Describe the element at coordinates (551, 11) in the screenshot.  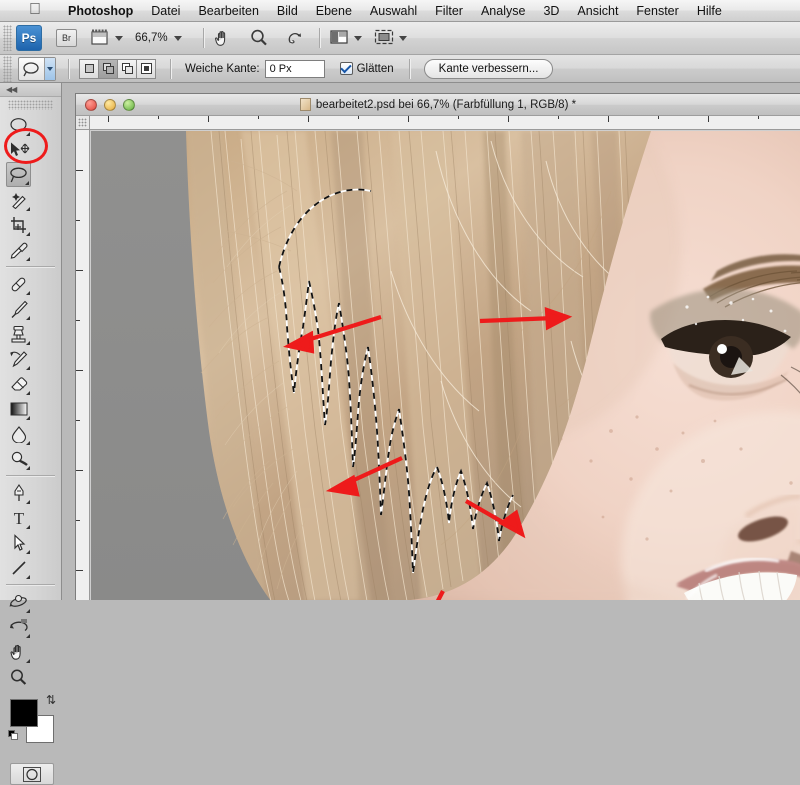
I see `menu-item-3d: 3D` at that location.